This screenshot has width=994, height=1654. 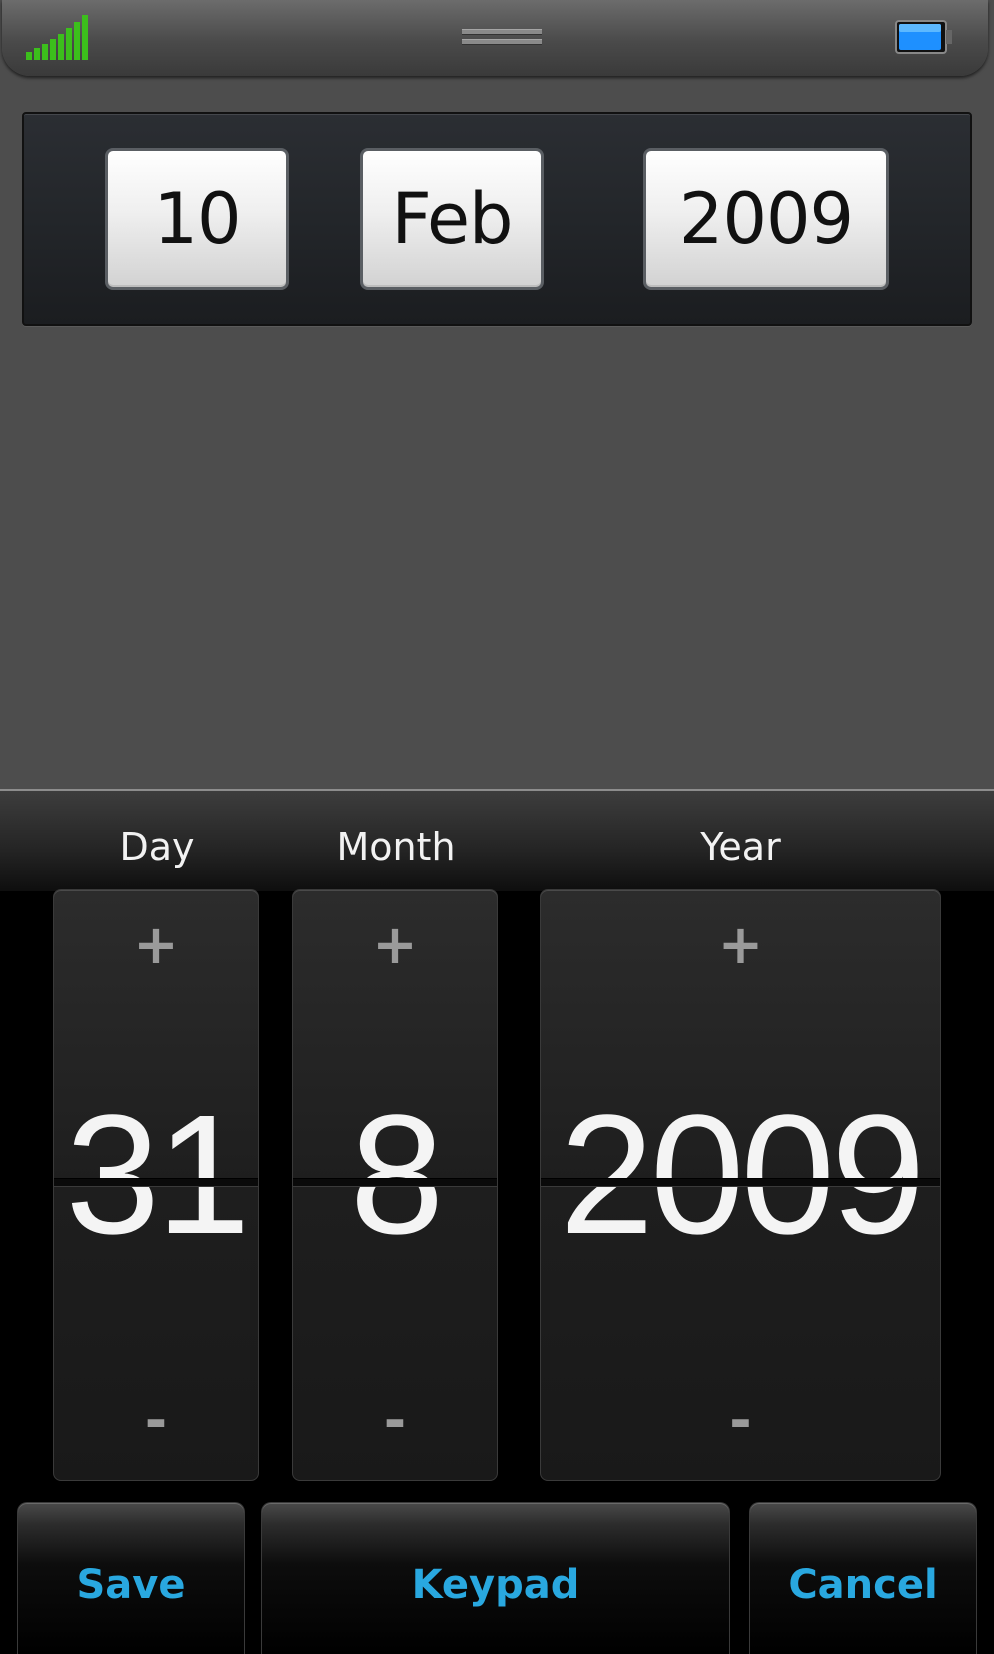 I want to click on selected-day-field: 10, so click(x=197, y=219).